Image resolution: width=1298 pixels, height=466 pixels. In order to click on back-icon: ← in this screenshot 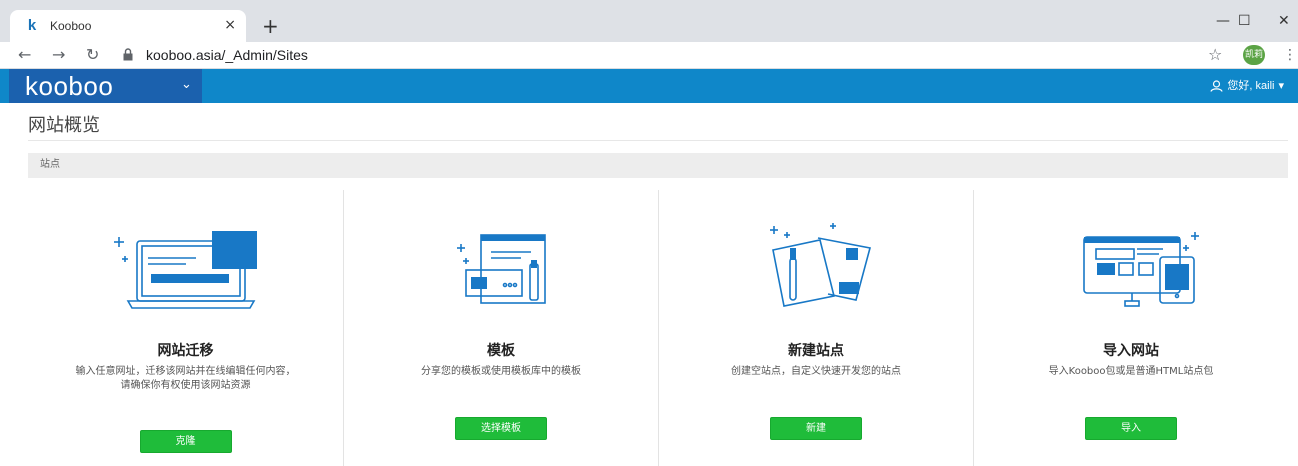, I will do `click(24, 55)`.